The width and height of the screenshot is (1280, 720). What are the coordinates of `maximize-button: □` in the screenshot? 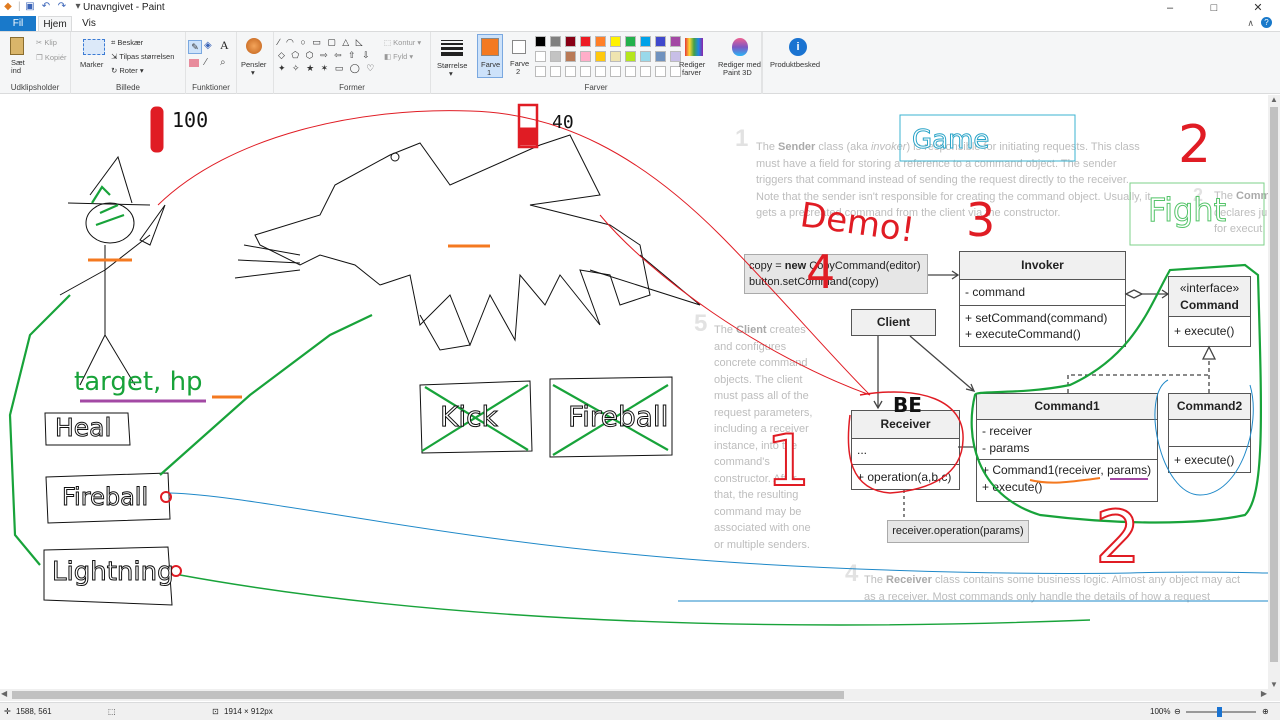 It's located at (1214, 8).